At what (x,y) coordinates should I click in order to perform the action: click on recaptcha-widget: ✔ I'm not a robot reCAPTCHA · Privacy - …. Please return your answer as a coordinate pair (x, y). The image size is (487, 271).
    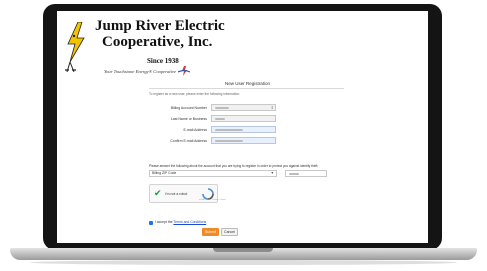
    Looking at the image, I should click on (187, 193).